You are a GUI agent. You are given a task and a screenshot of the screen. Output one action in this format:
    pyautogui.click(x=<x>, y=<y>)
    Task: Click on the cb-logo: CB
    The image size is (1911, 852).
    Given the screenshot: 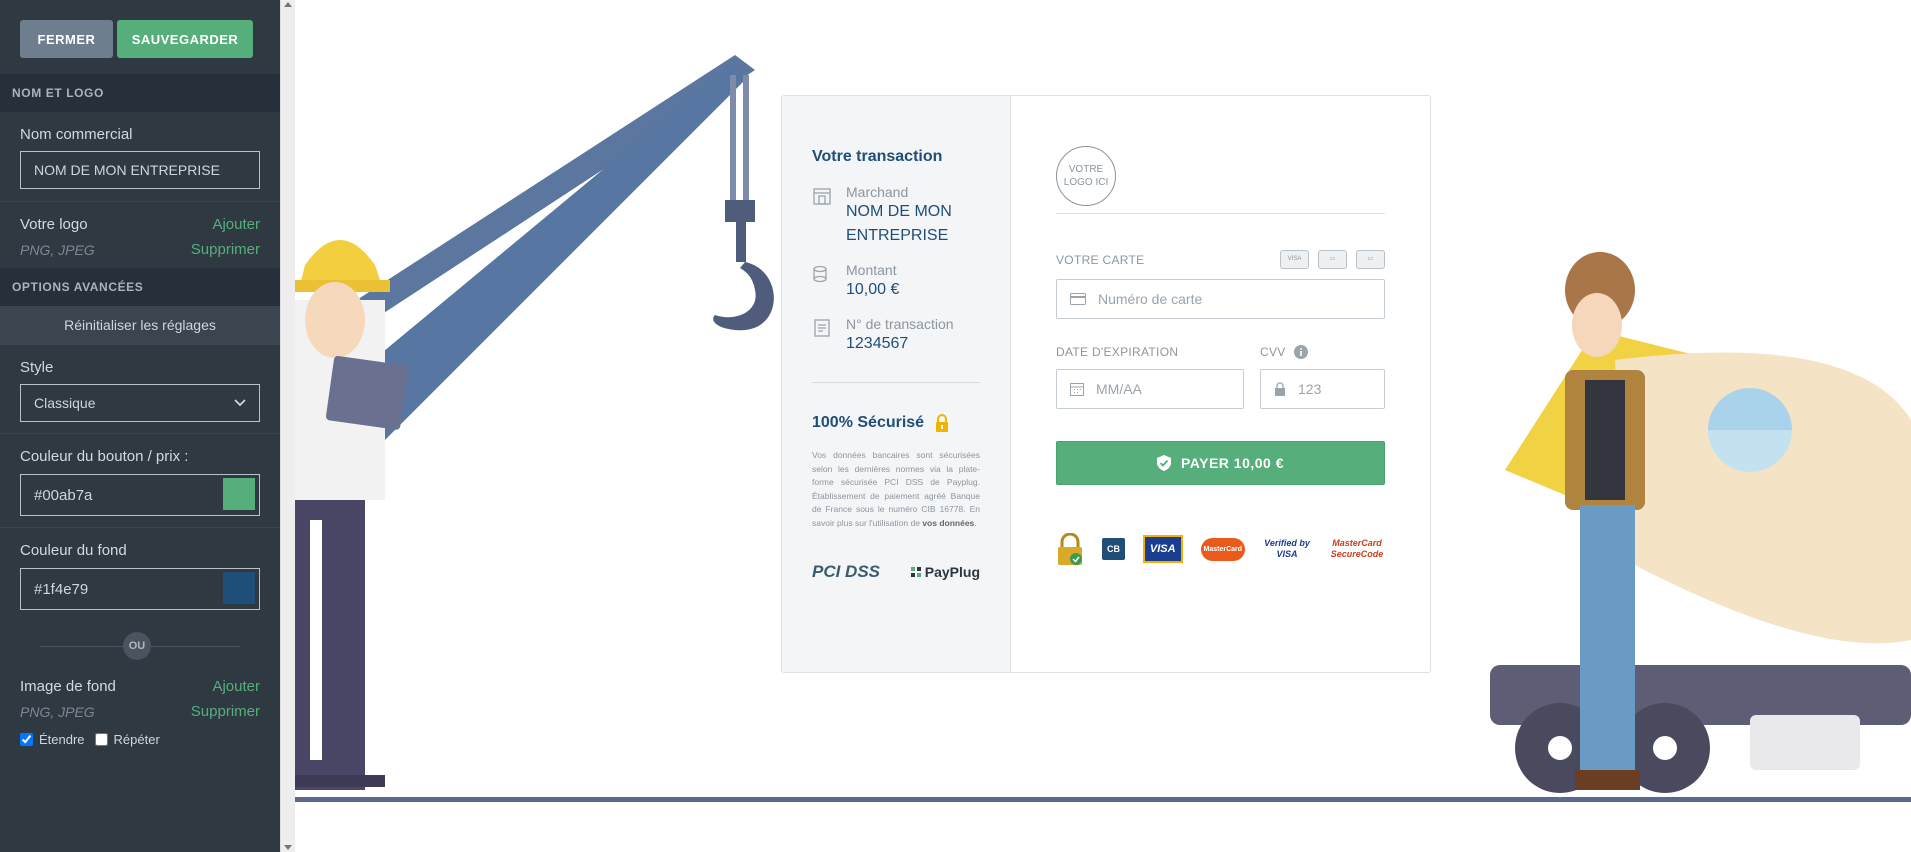 What is the action you would take?
    pyautogui.click(x=1113, y=549)
    